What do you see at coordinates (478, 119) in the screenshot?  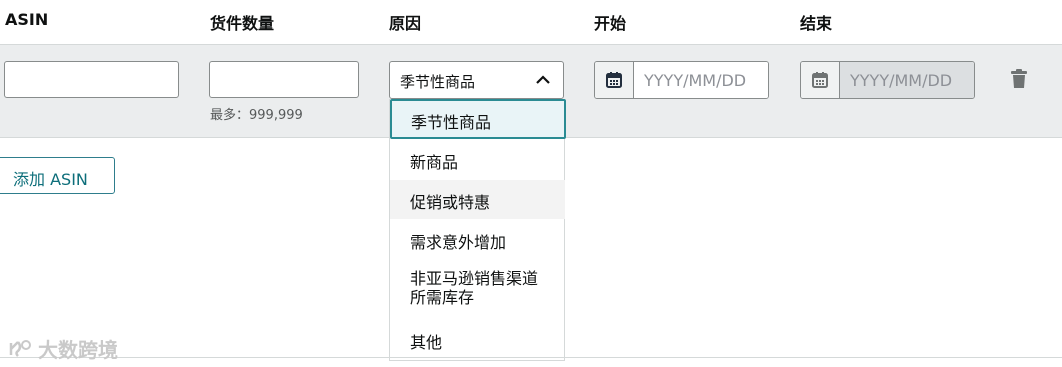 I see `option-seasonal: 季节性商品` at bounding box center [478, 119].